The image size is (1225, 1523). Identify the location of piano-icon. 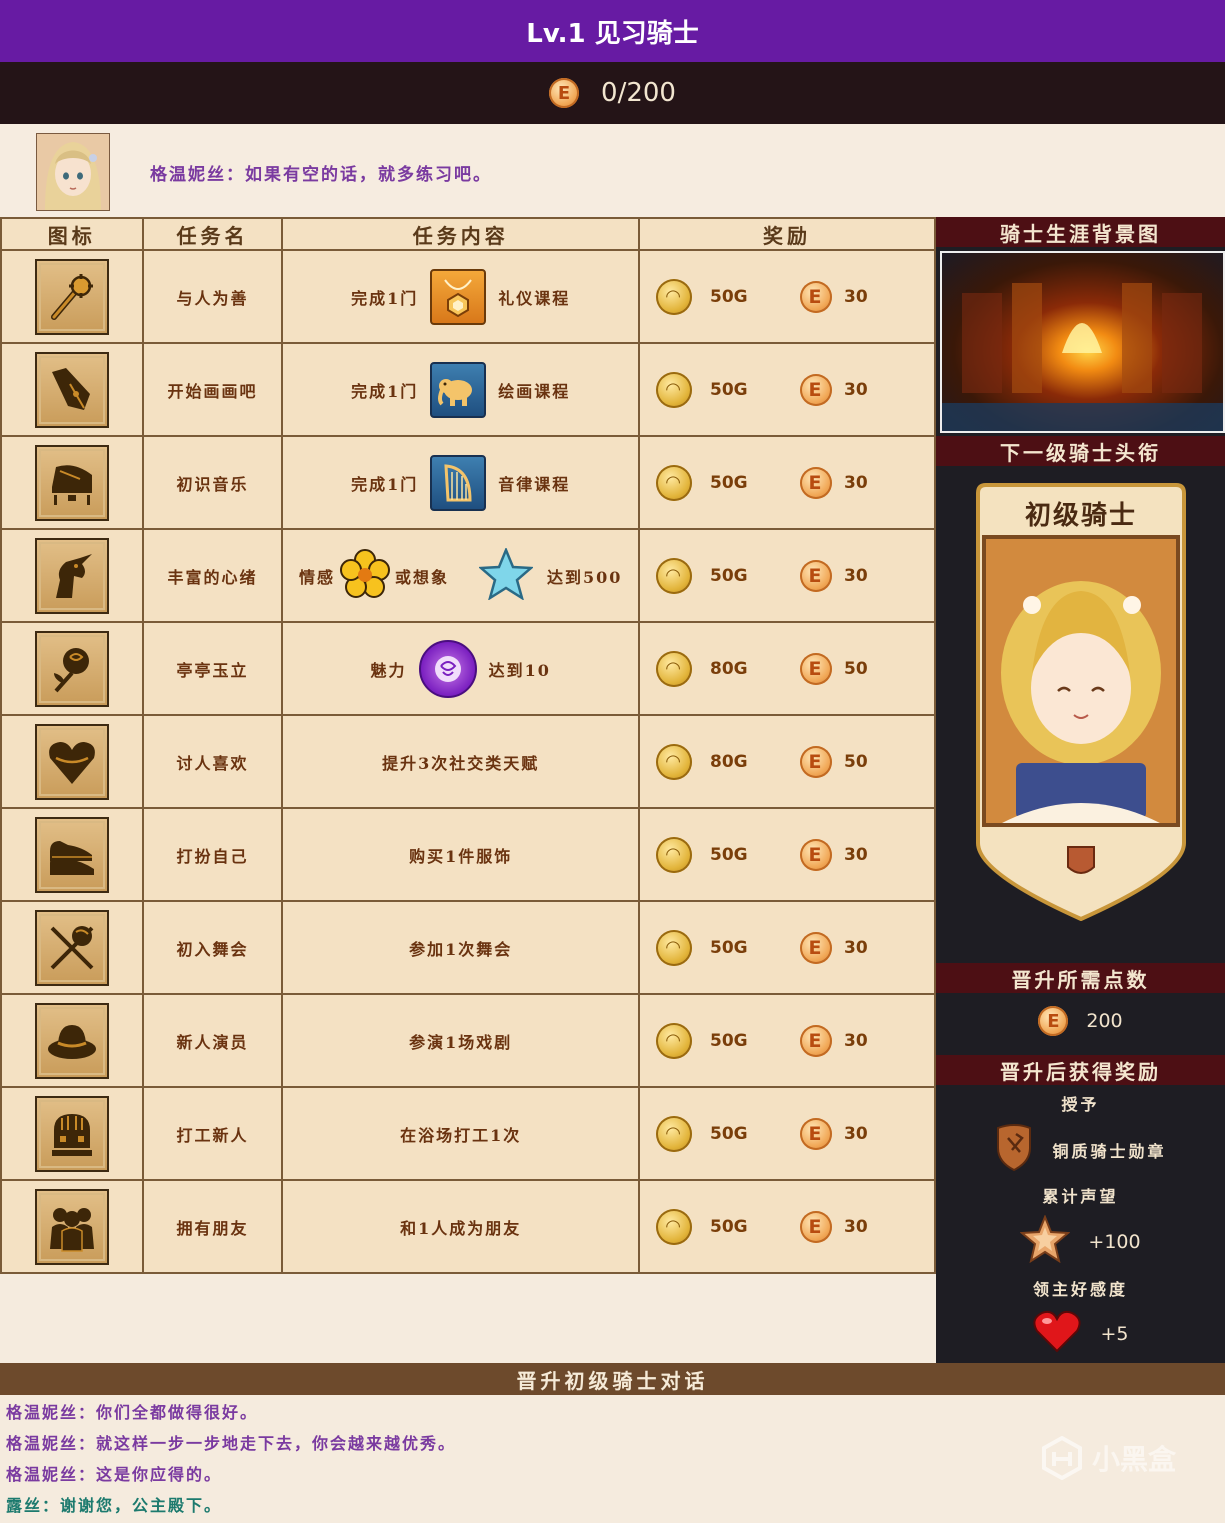
(71, 482).